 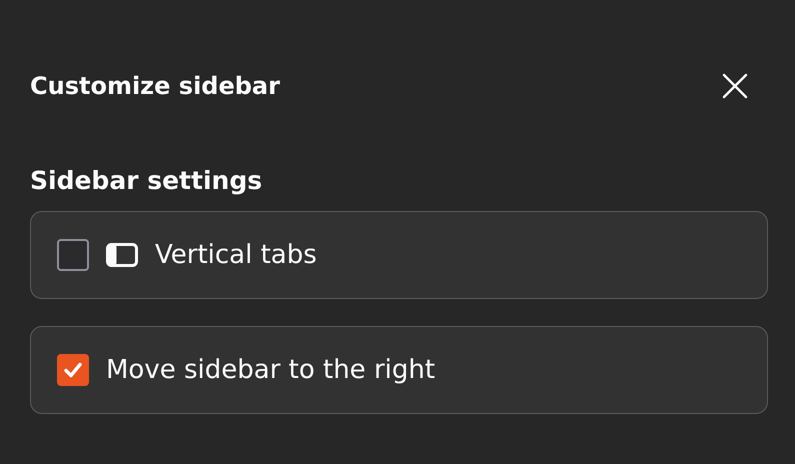 I want to click on option-label: Vertical tabs, so click(x=236, y=255).